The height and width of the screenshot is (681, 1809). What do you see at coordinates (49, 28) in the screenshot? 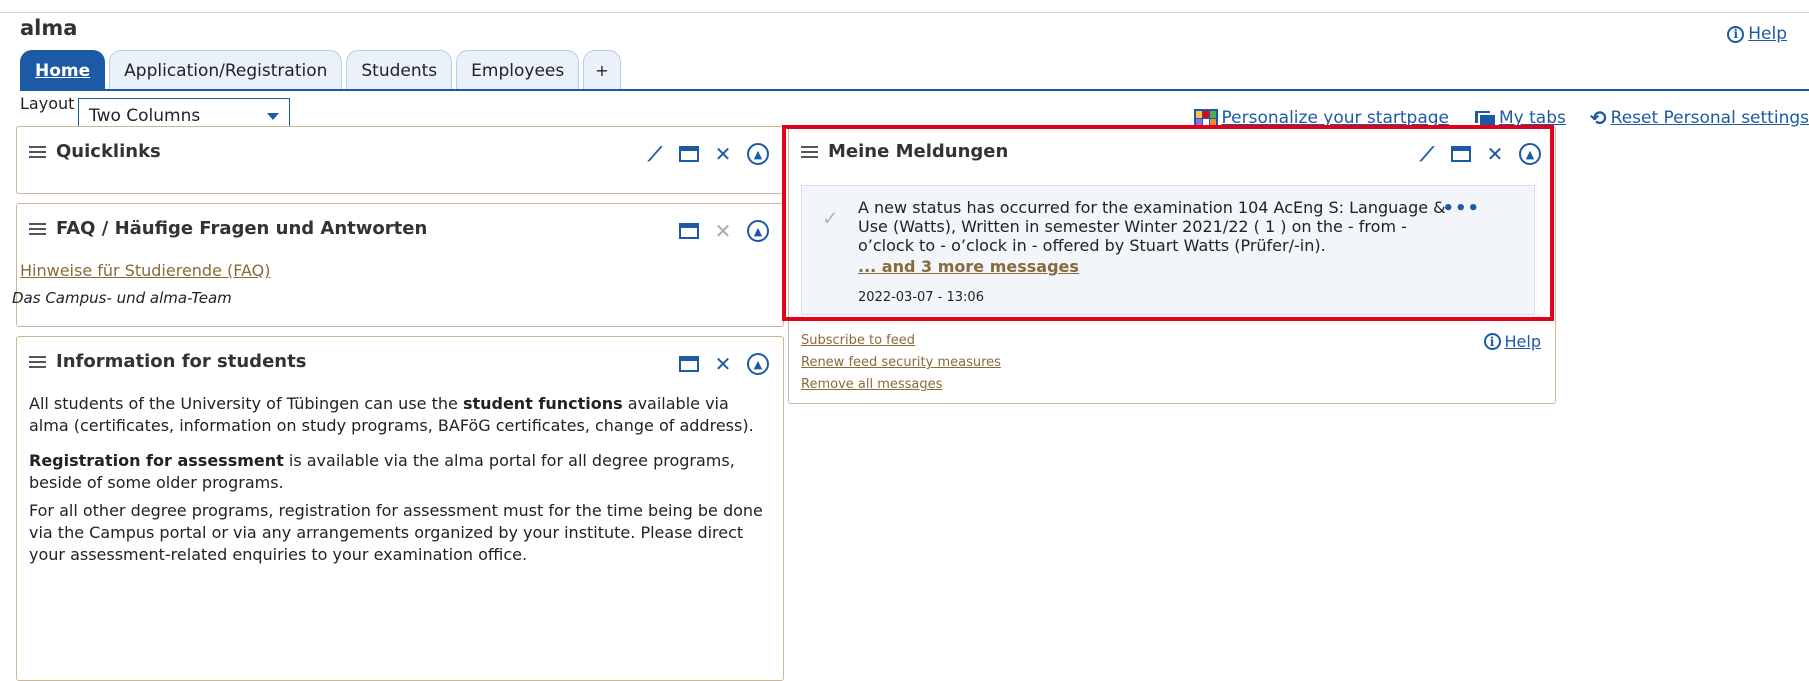
I see `app-title: alma` at bounding box center [49, 28].